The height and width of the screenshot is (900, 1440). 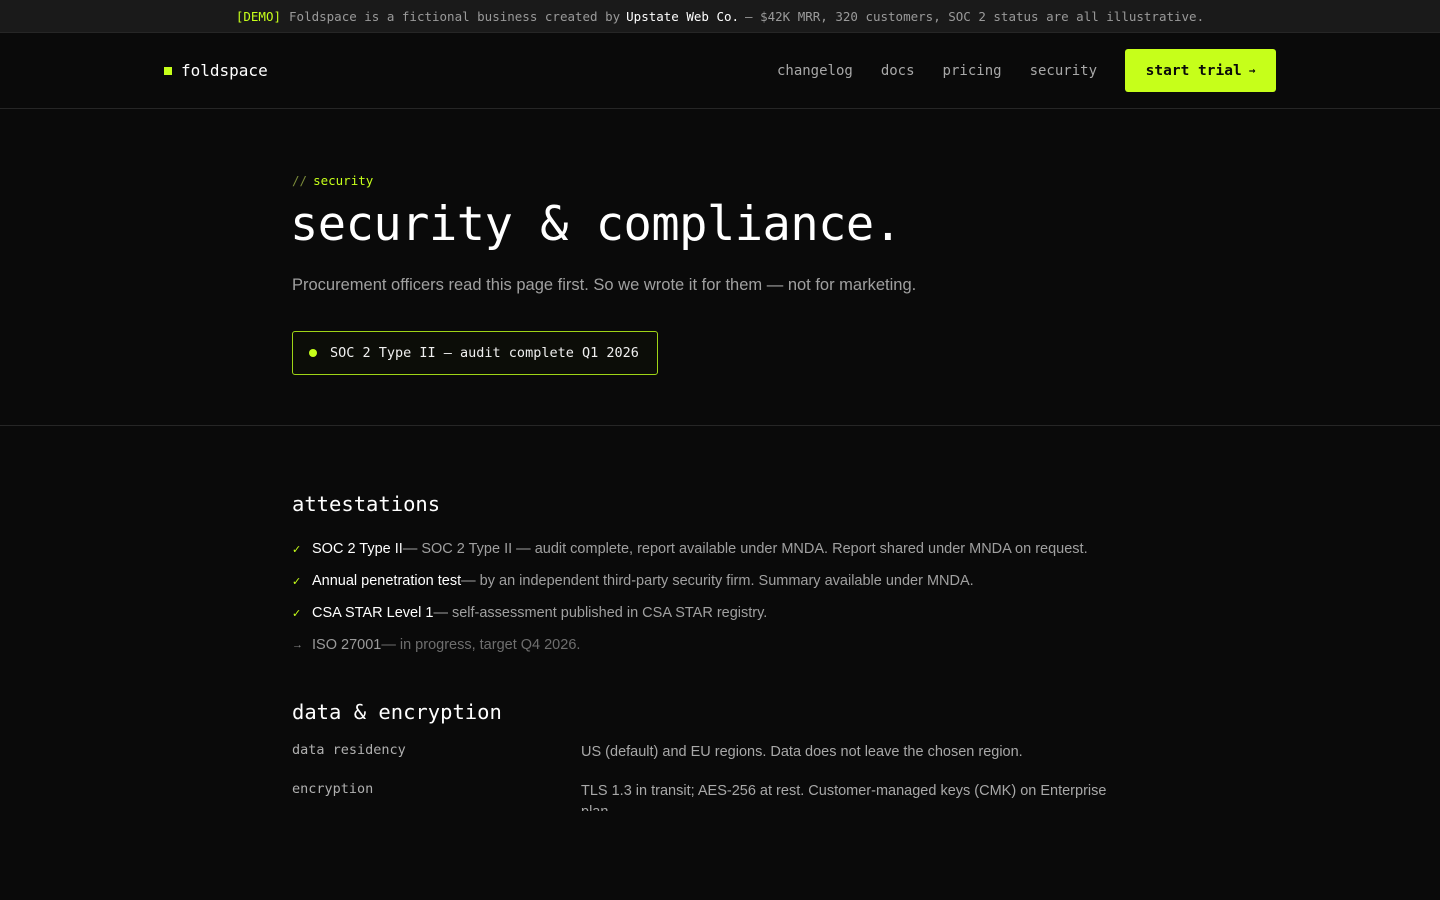 What do you see at coordinates (898, 71) in the screenshot?
I see `nav-docs: docs` at bounding box center [898, 71].